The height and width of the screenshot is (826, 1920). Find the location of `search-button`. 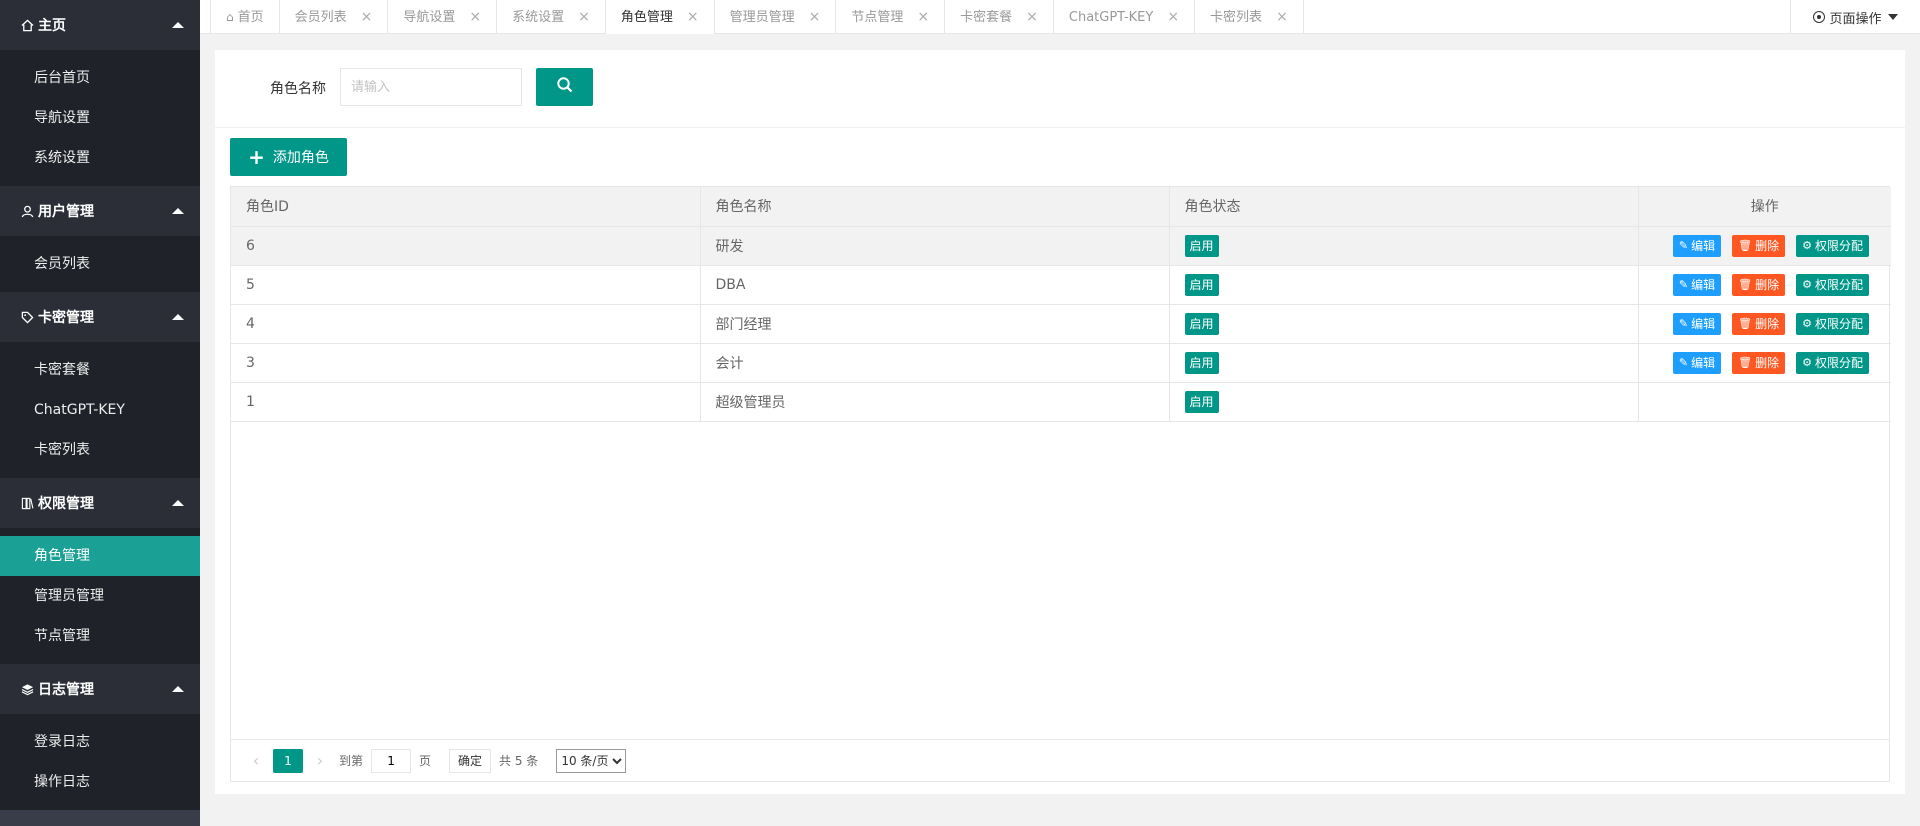

search-button is located at coordinates (564, 87).